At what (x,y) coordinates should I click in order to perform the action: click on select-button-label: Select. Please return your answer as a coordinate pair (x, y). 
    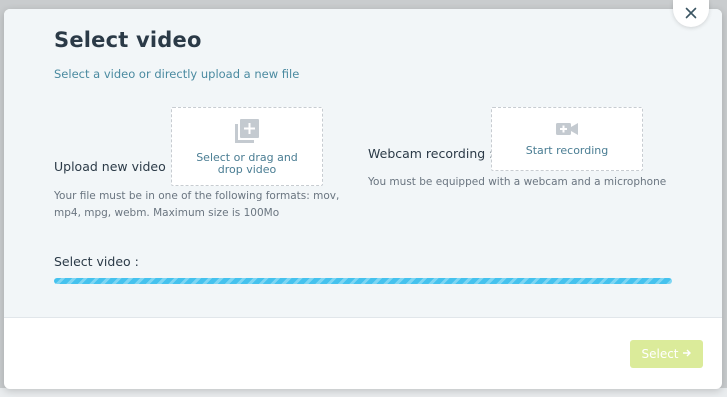
    Looking at the image, I should click on (660, 354).